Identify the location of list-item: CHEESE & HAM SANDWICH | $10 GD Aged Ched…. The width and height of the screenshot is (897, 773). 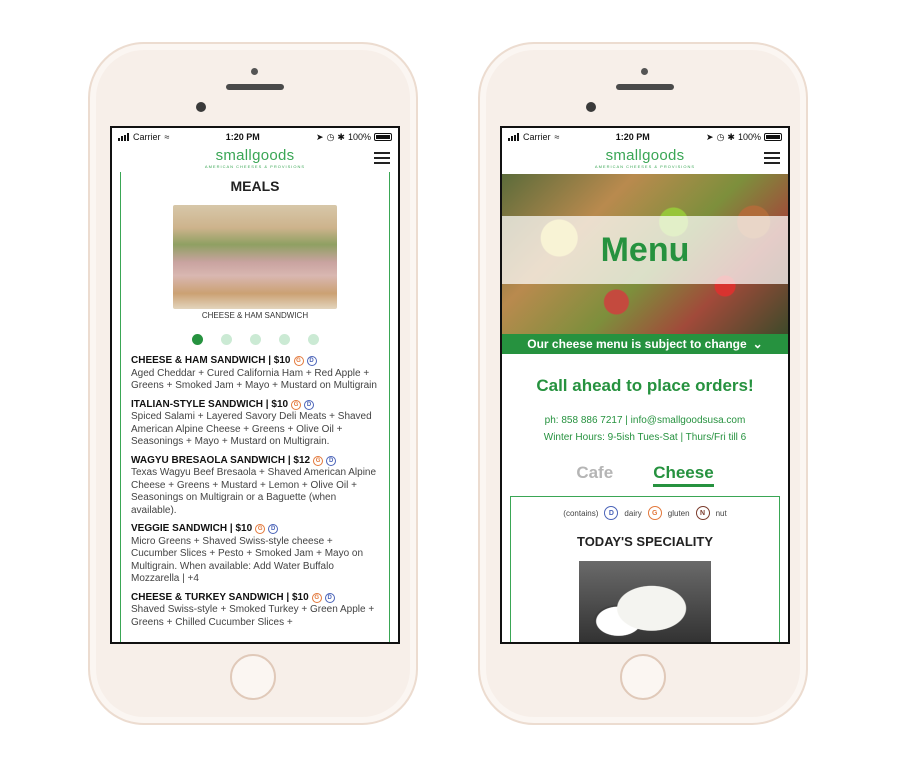
(255, 374).